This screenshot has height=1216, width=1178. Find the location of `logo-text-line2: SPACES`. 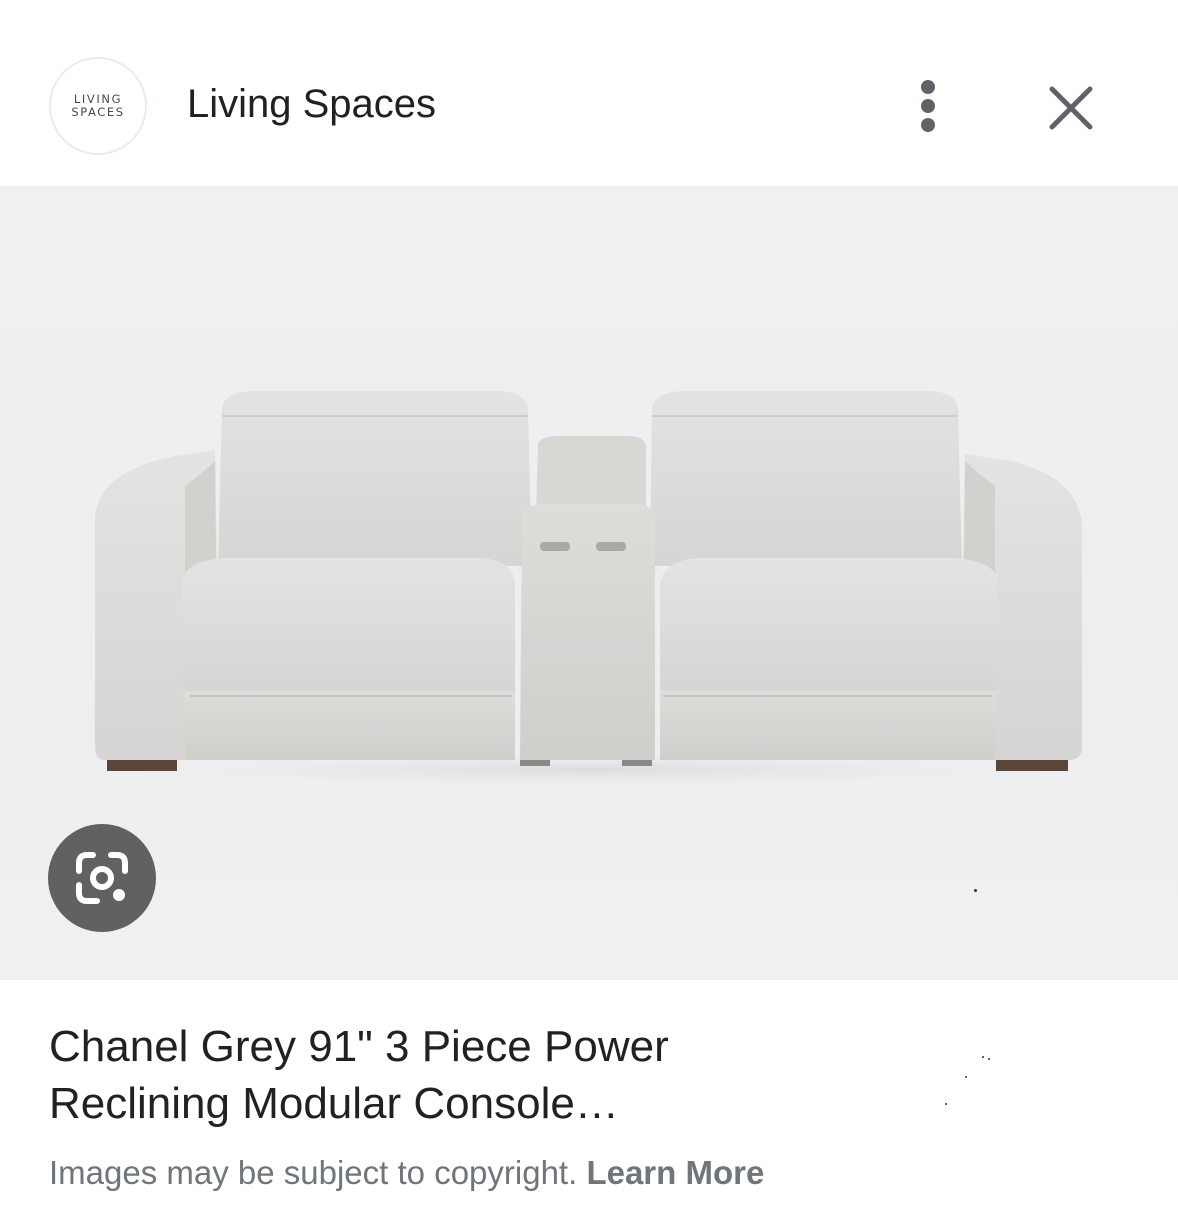

logo-text-line2: SPACES is located at coordinates (98, 112).